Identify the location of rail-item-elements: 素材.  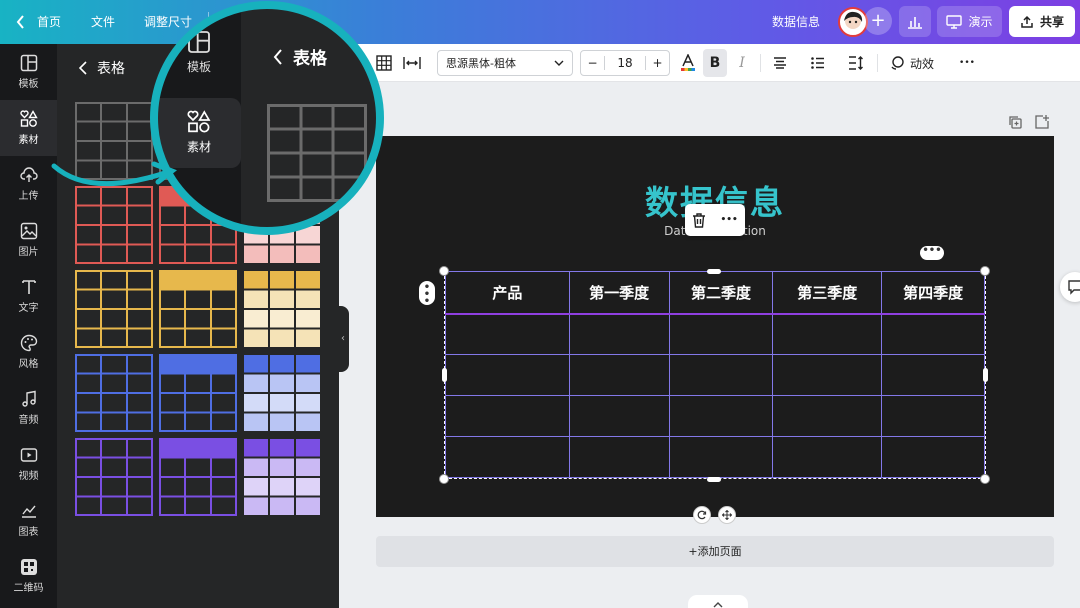
(28, 128).